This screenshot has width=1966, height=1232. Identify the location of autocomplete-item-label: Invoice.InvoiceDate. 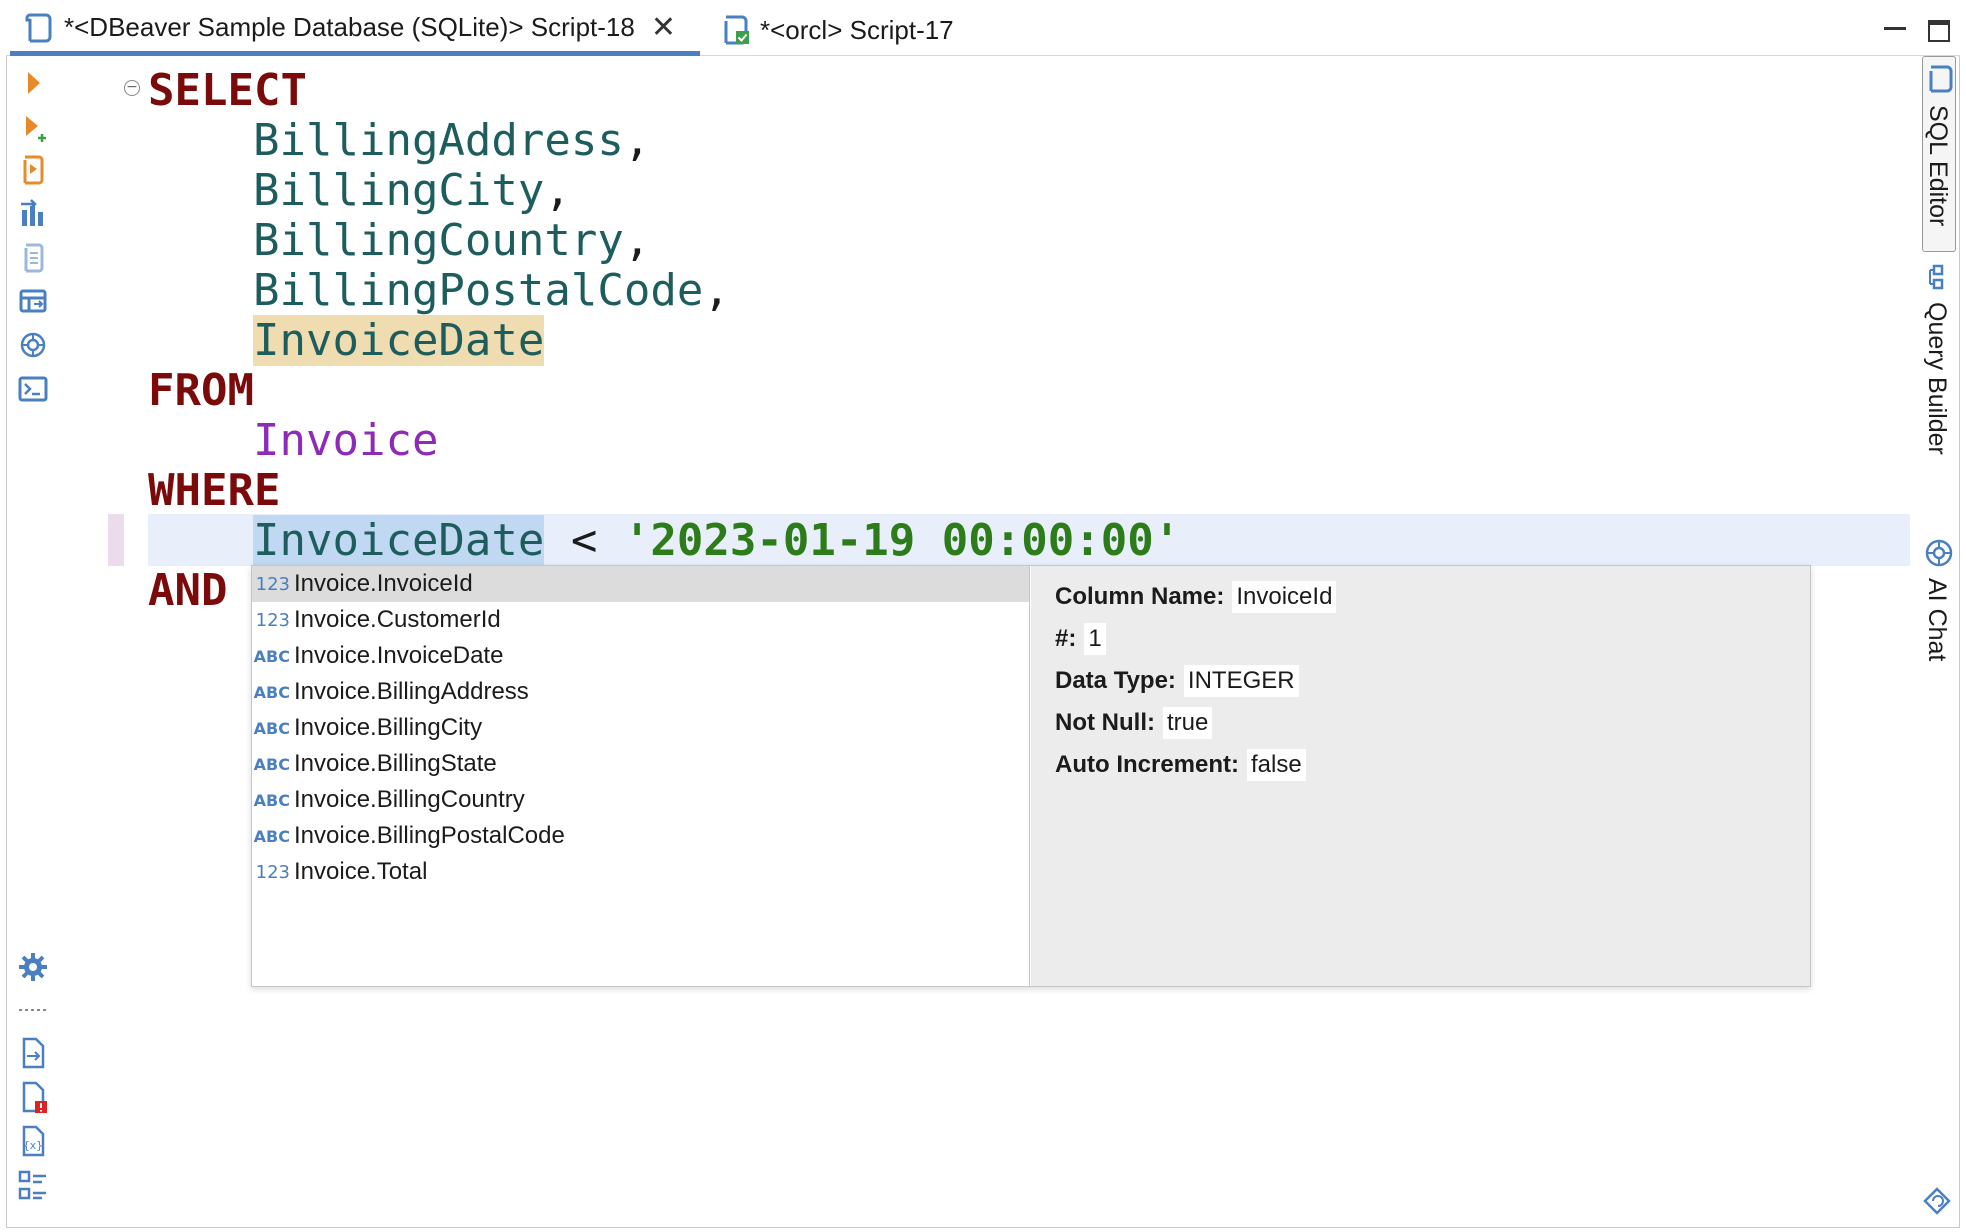
(399, 655).